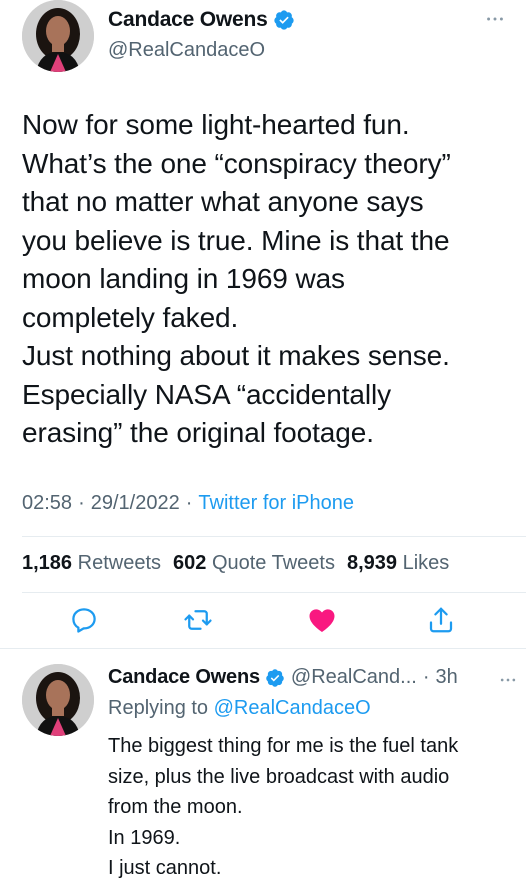  Describe the element at coordinates (441, 620) in the screenshot. I see `share-icon` at that location.